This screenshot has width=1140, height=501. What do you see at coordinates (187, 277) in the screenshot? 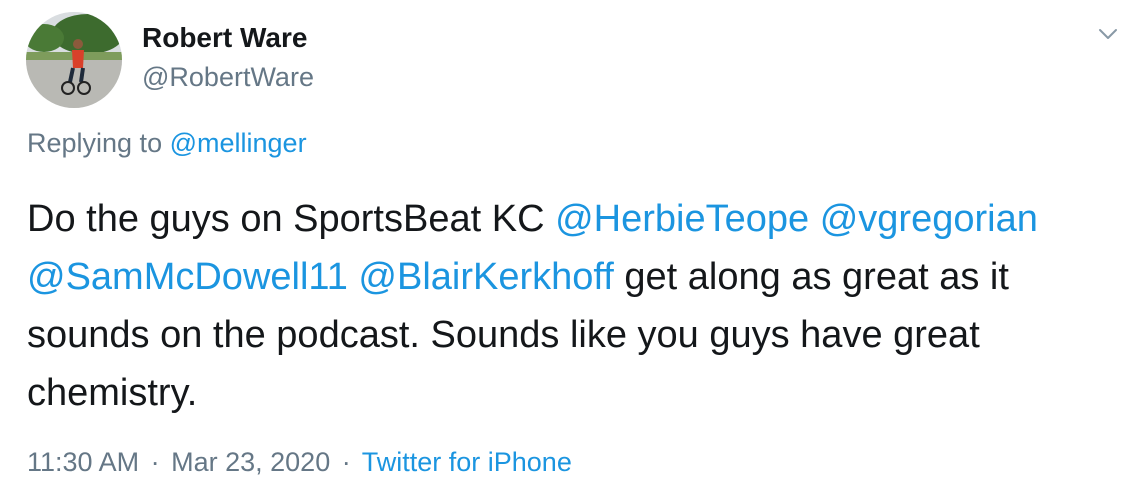
I see `mention-link-sammcdowell11: @SamMcDowell11` at bounding box center [187, 277].